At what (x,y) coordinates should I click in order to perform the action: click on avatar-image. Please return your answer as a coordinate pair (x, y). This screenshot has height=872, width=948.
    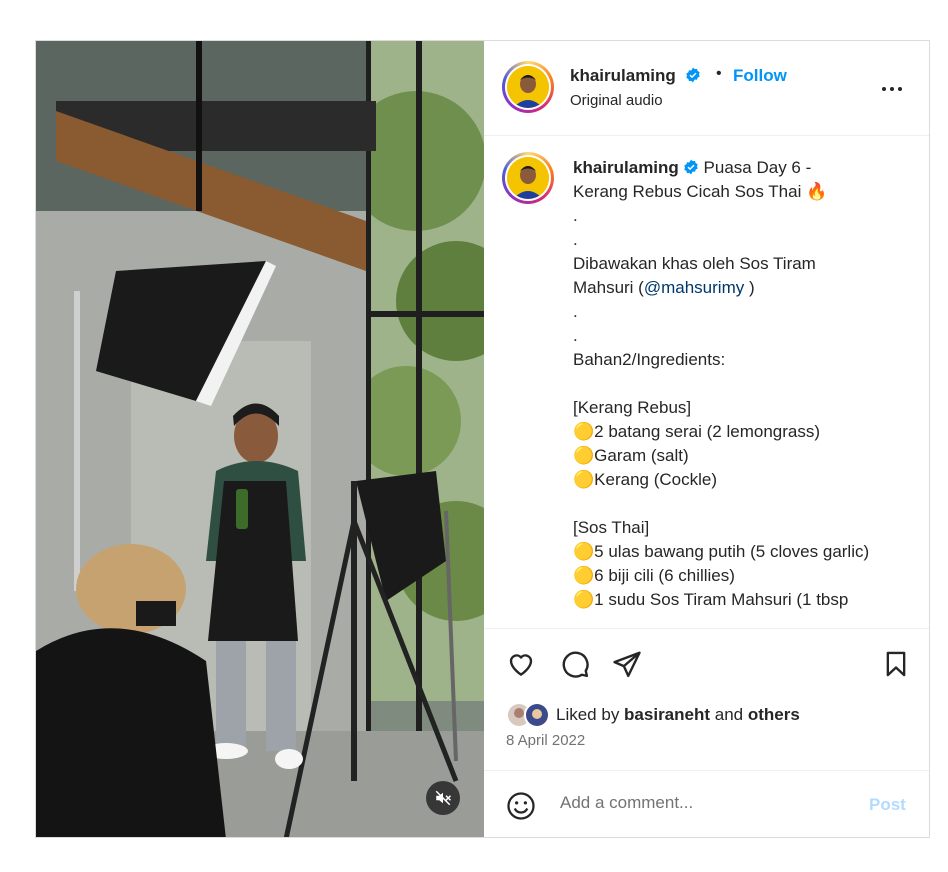
    Looking at the image, I should click on (528, 87).